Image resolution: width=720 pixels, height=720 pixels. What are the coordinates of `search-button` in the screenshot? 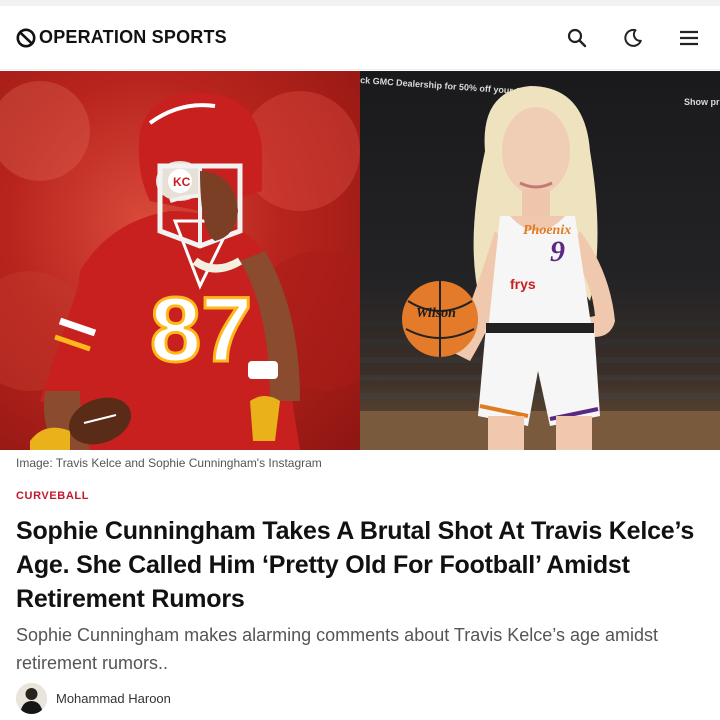 It's located at (577, 38).